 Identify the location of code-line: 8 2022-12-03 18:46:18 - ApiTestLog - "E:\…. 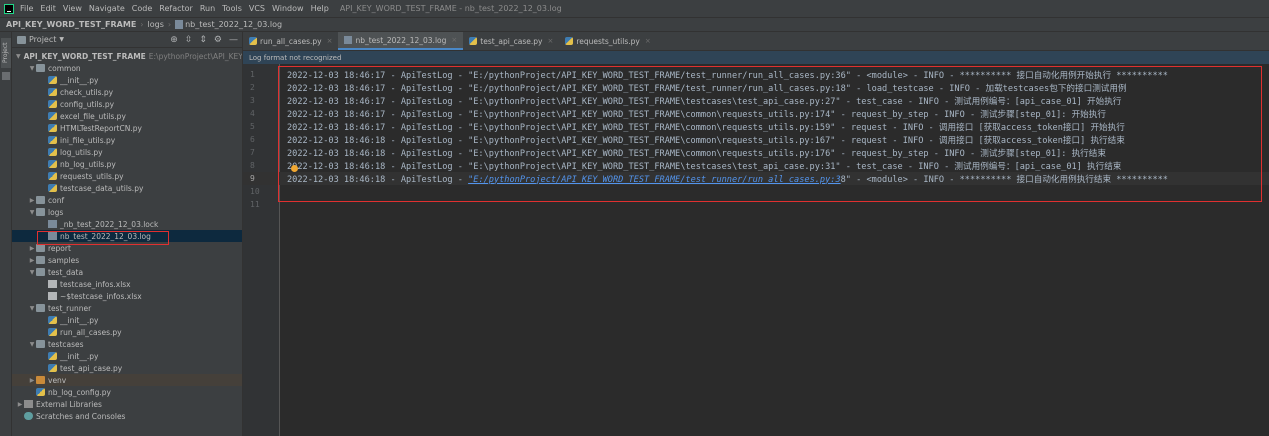
(756, 165).